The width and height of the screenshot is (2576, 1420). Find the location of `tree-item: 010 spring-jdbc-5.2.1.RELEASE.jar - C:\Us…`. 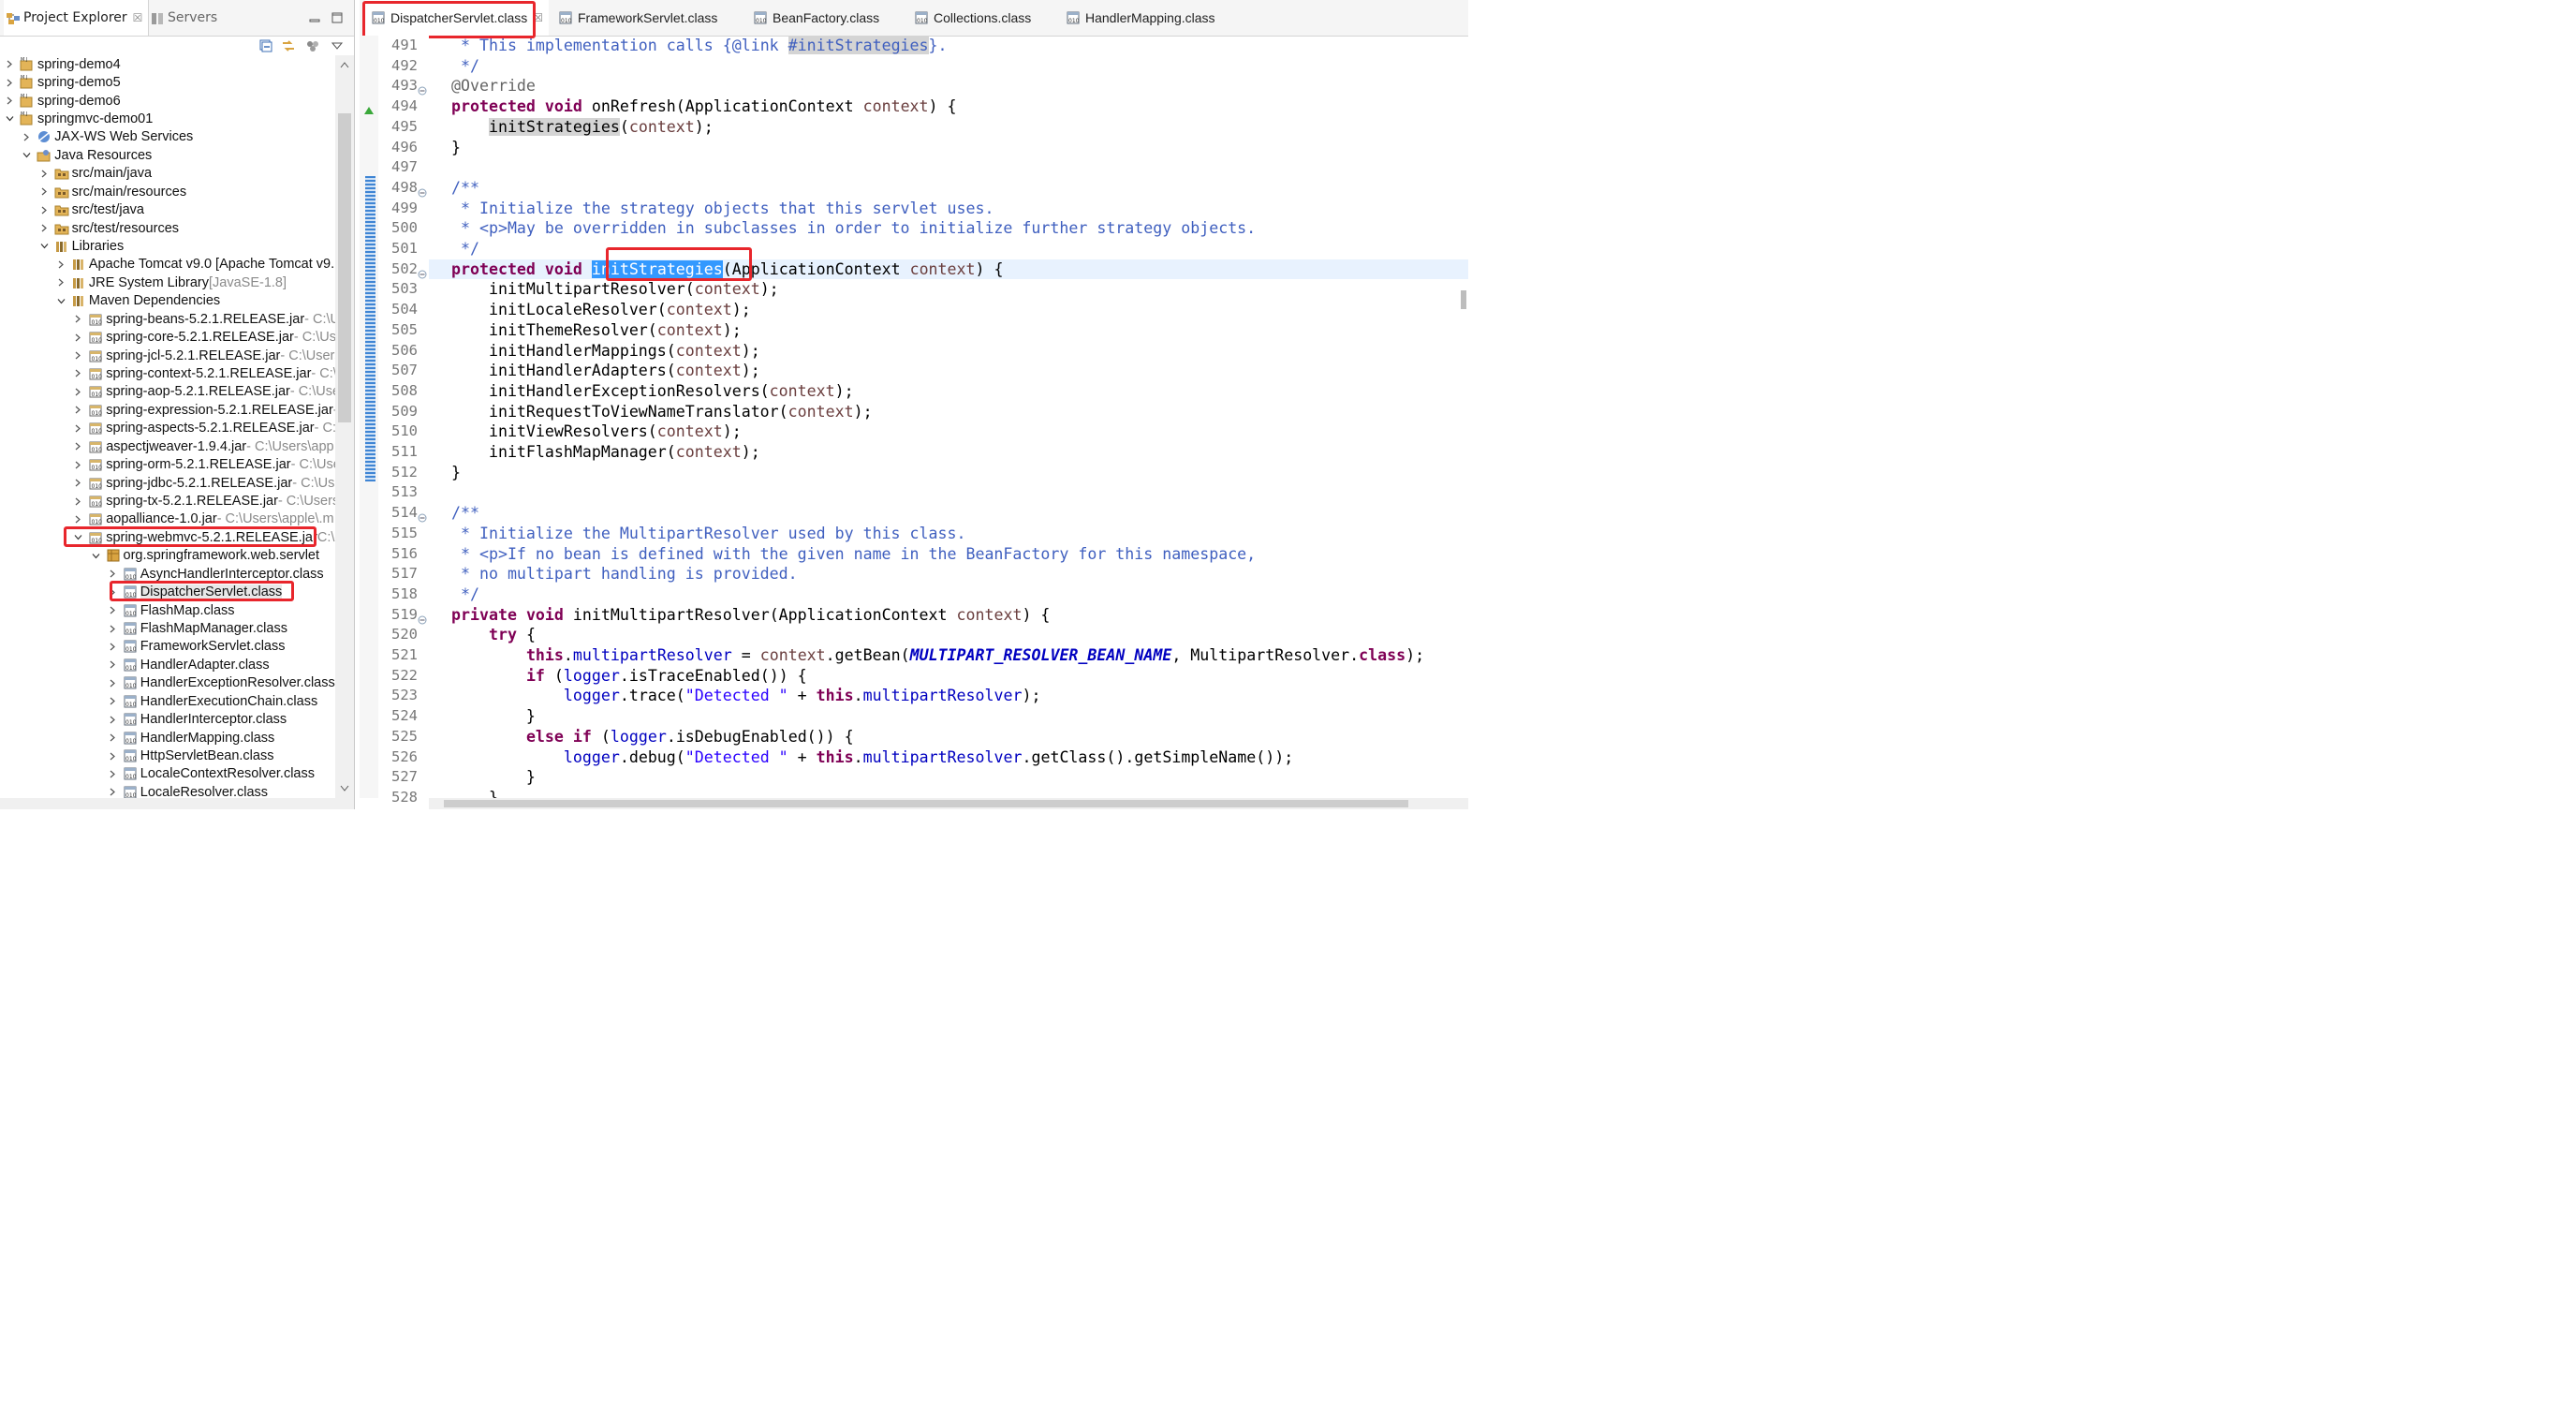

tree-item: 010 spring-jdbc-5.2.1.RELEASE.jar - C:\Us… is located at coordinates (167, 483).